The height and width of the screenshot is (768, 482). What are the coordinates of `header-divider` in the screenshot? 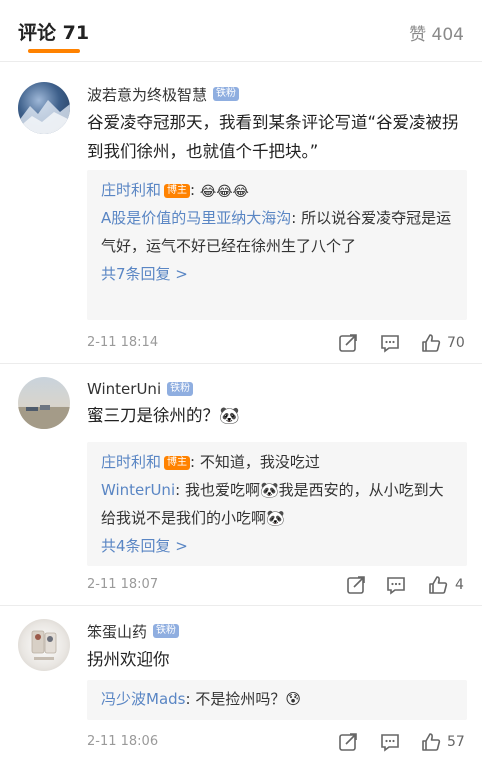 It's located at (241, 61).